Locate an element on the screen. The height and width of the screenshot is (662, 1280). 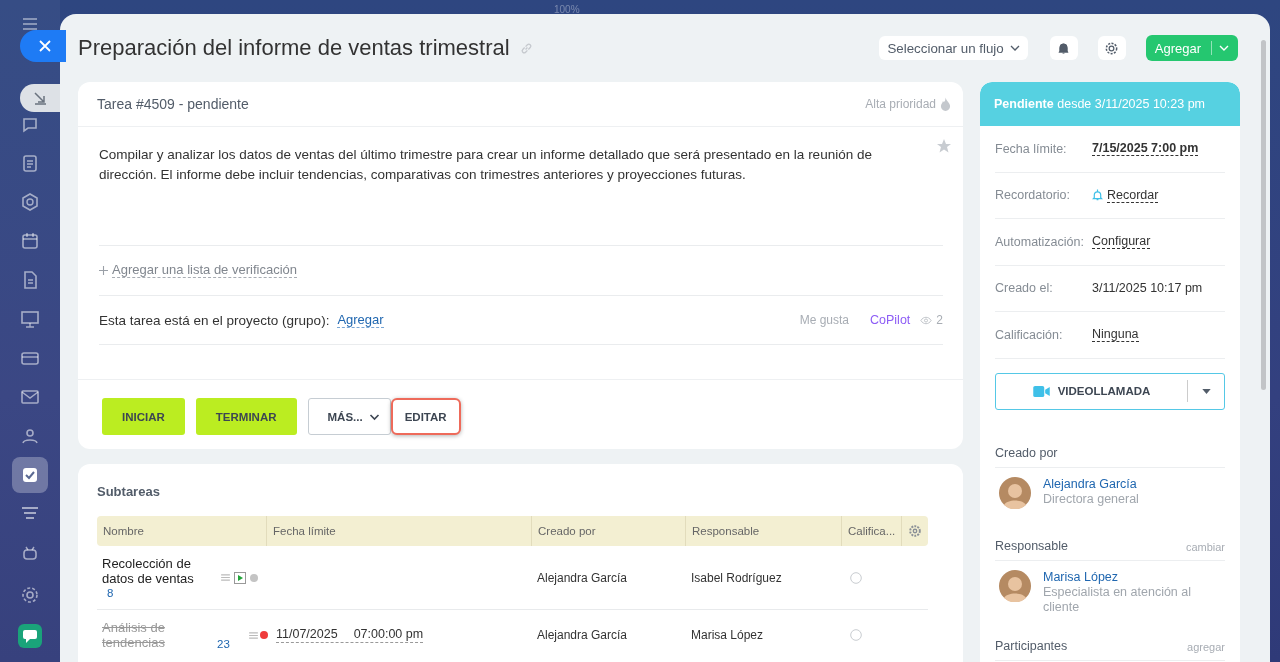
view-count: 2 is located at coordinates (939, 320).